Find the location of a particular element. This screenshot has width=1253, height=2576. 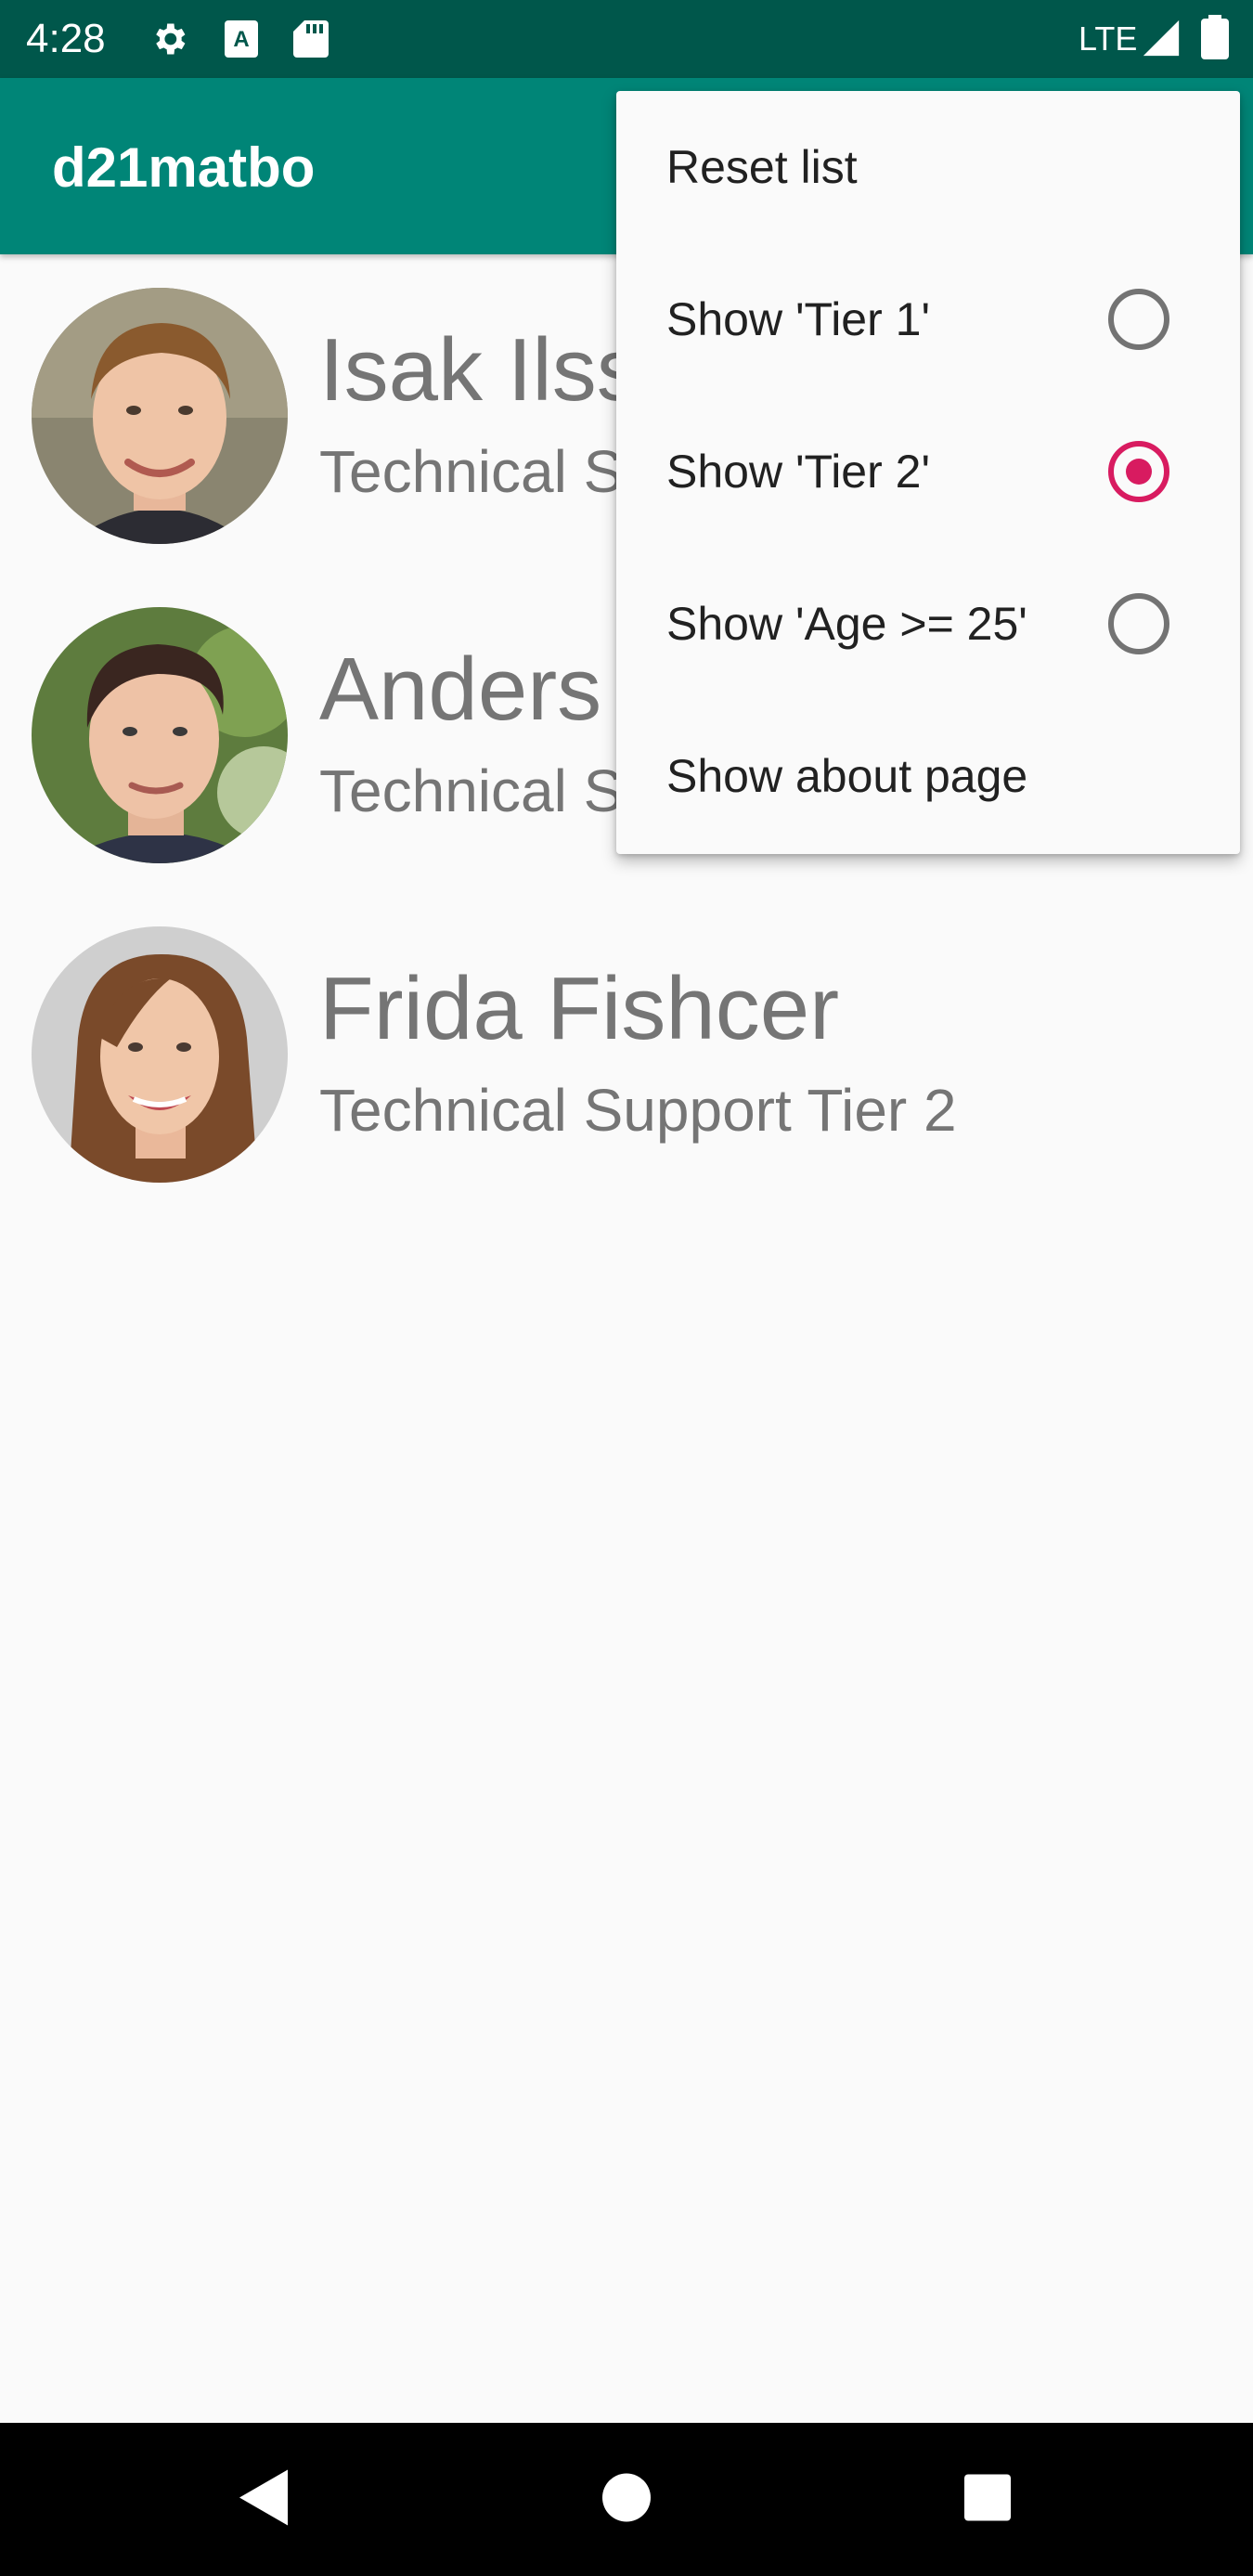

battery-icon is located at coordinates (1215, 39).